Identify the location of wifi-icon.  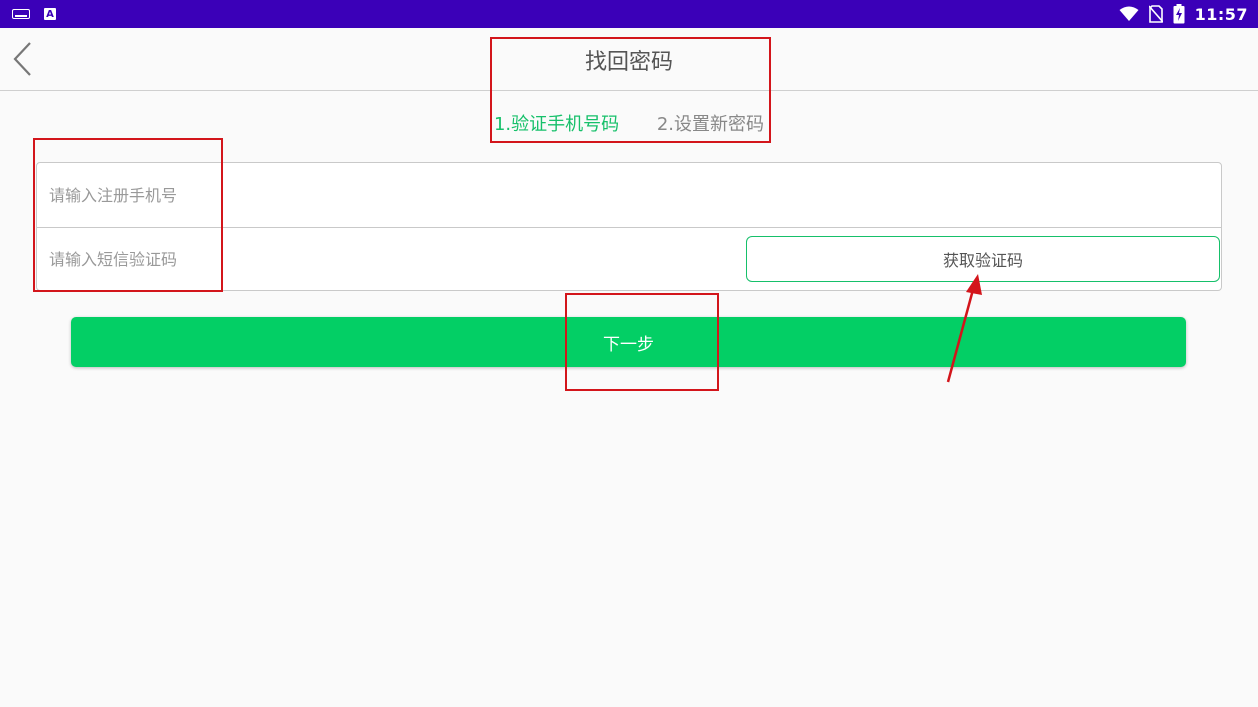
(1129, 13).